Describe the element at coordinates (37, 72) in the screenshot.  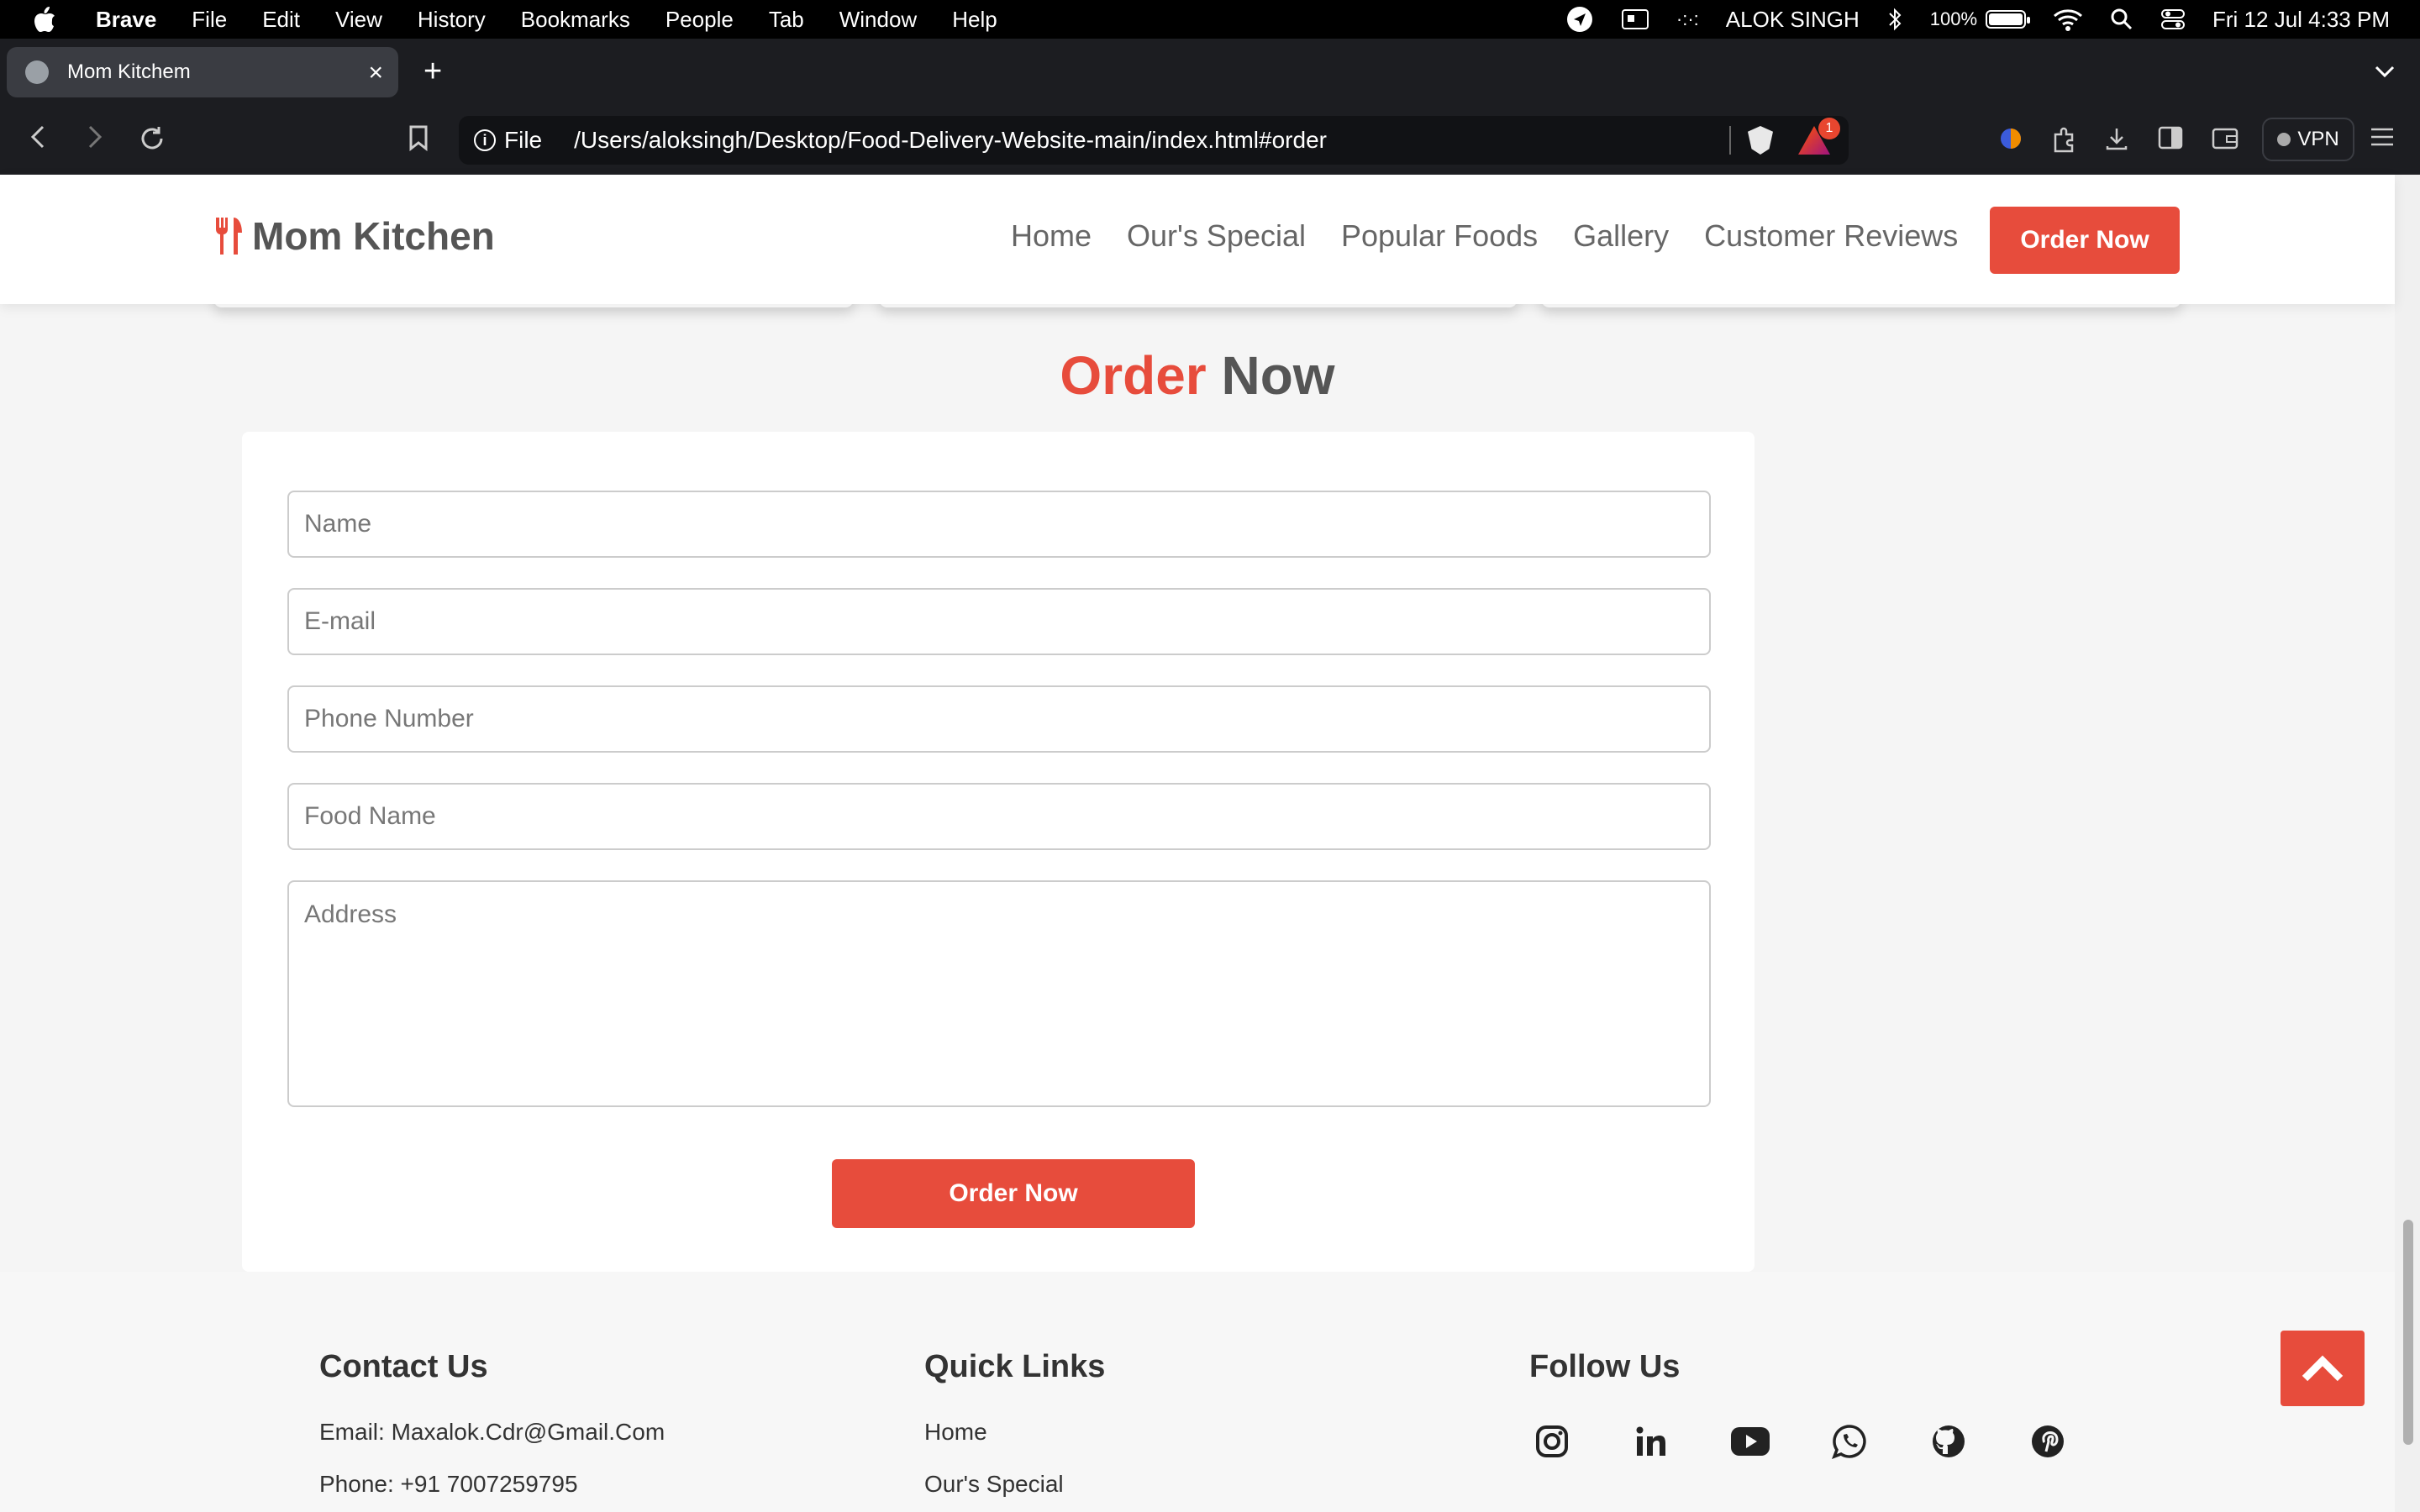
I see `globe-icon` at that location.